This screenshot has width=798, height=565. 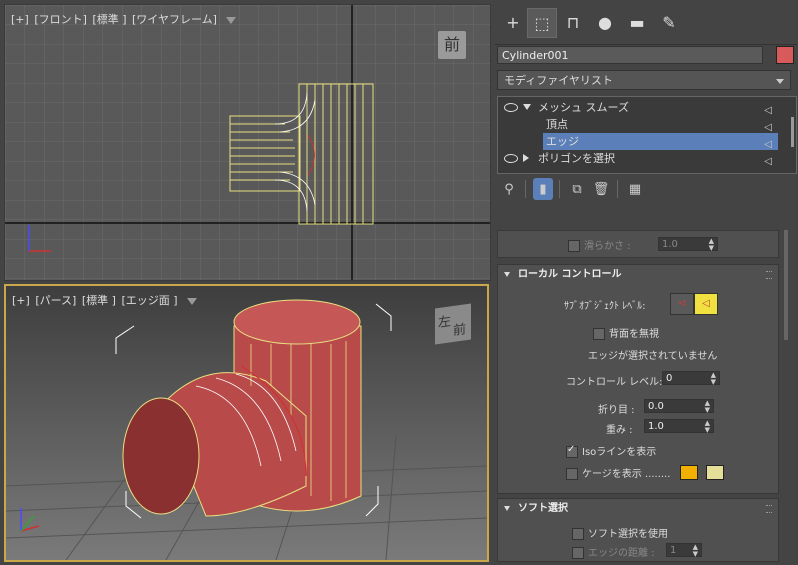 I want to click on stack-toolbar: ⚲ ▮ ⧉ 🗑 ▦, so click(x=587, y=190).